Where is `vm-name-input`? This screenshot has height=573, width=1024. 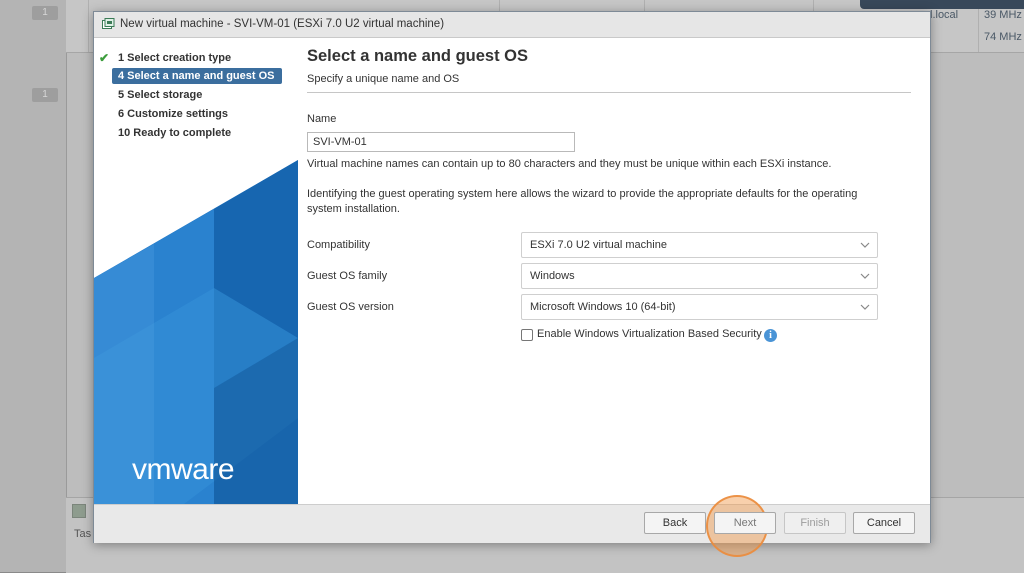
vm-name-input is located at coordinates (441, 142).